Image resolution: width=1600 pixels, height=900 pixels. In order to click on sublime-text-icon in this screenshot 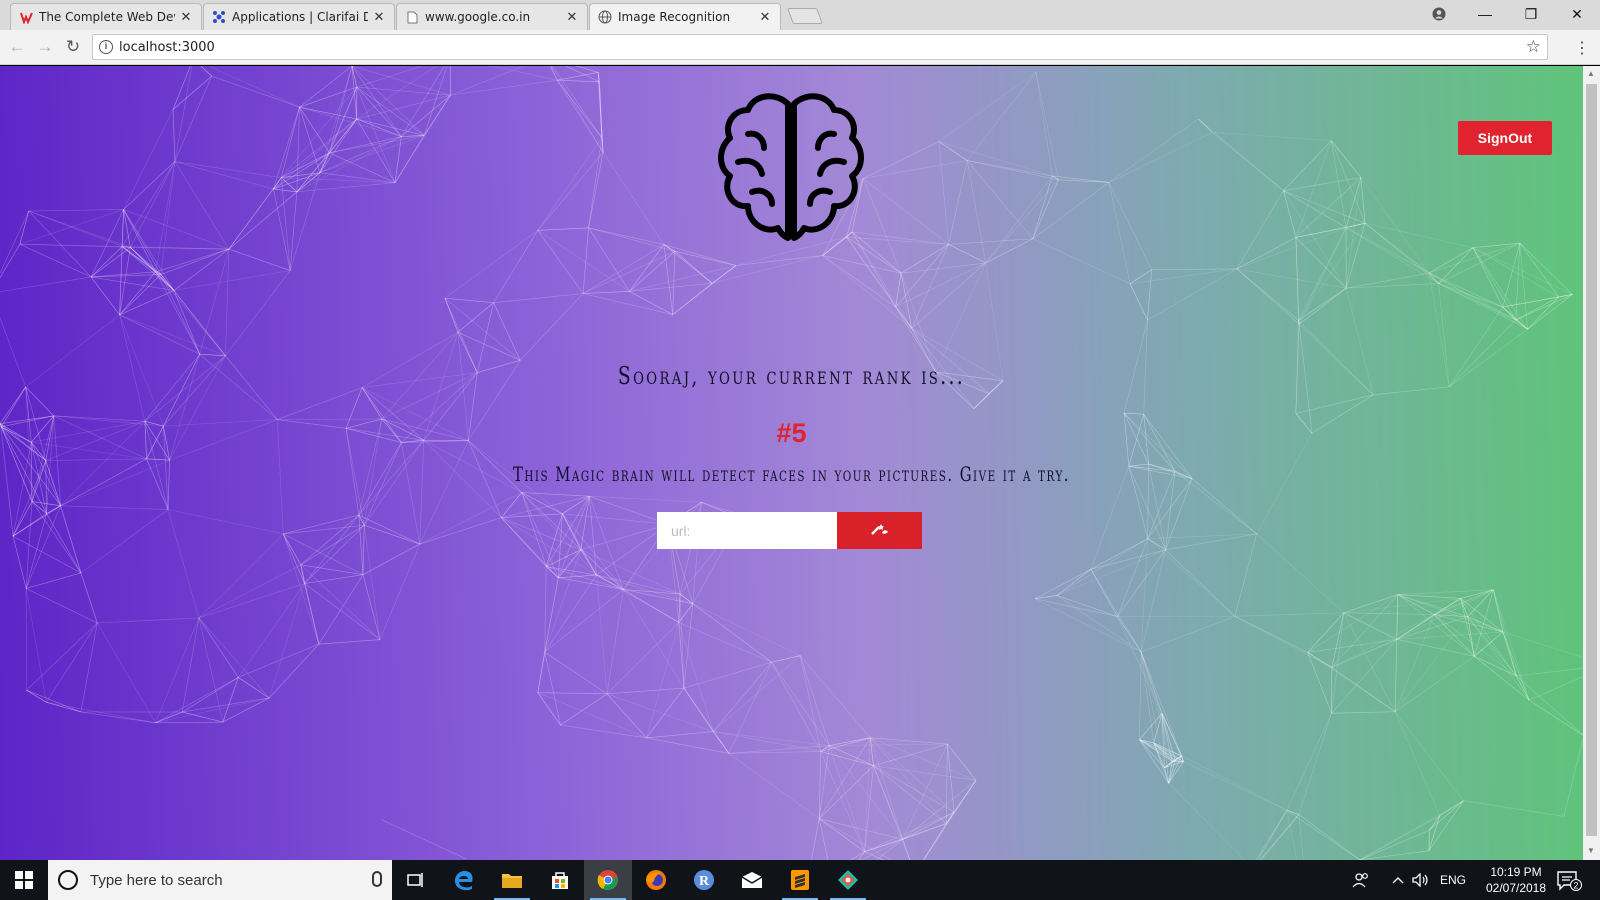, I will do `click(800, 880)`.